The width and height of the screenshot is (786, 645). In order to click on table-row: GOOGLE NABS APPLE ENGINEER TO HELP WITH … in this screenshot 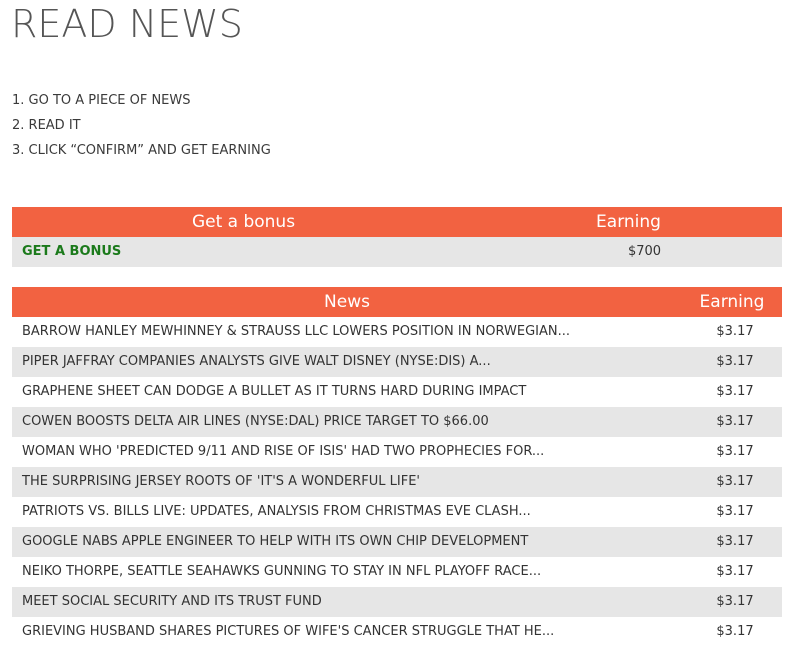, I will do `click(397, 542)`.